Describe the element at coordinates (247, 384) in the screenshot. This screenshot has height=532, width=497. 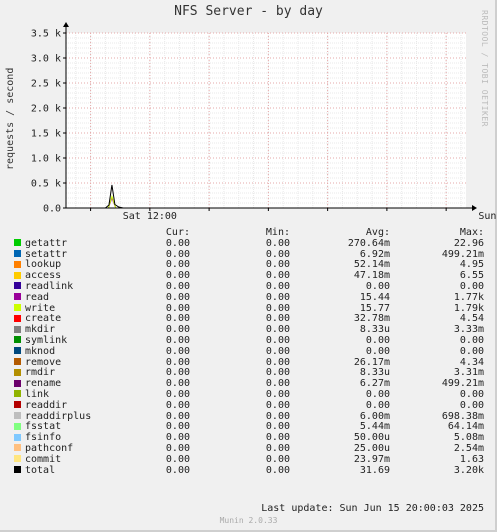
I see `legend-row-rename: rename 0.00 0.00 6.27m 499.21m` at that location.